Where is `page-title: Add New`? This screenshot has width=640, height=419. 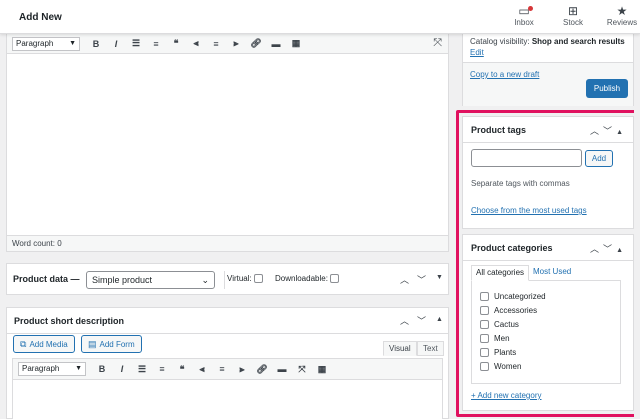
page-title: Add New is located at coordinates (40, 17).